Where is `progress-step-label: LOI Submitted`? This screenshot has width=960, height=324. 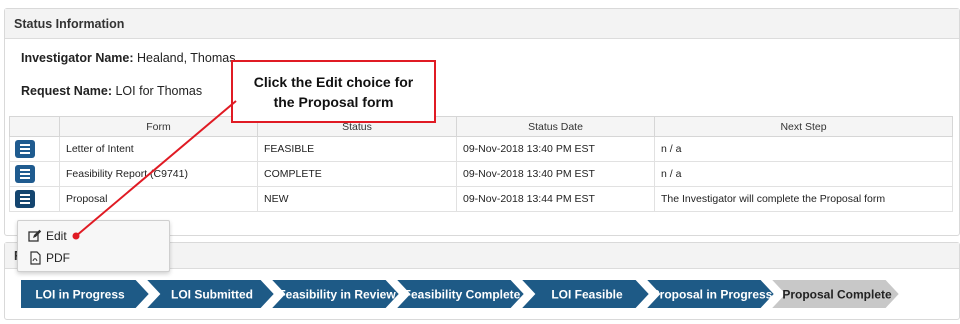
progress-step-label: LOI Submitted is located at coordinates (212, 295).